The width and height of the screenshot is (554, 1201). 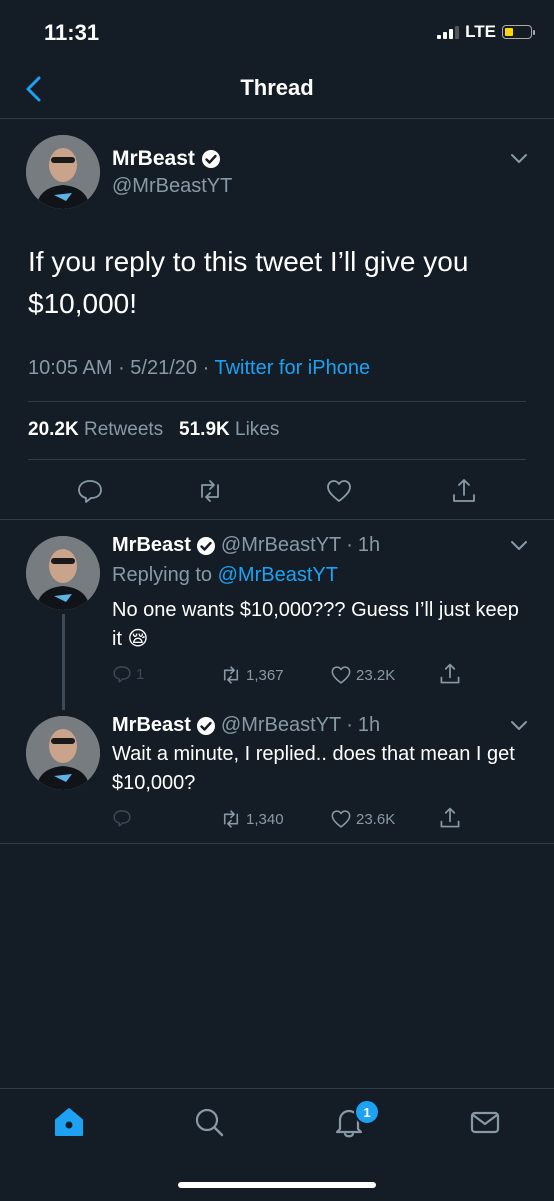 What do you see at coordinates (164, 368) in the screenshot?
I see `tweet-date: 5/21/20` at bounding box center [164, 368].